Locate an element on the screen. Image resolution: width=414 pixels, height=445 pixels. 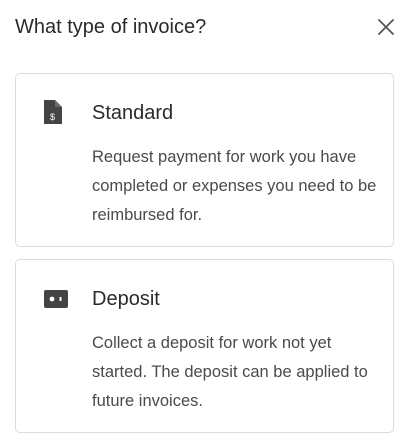
close-button is located at coordinates (386, 27).